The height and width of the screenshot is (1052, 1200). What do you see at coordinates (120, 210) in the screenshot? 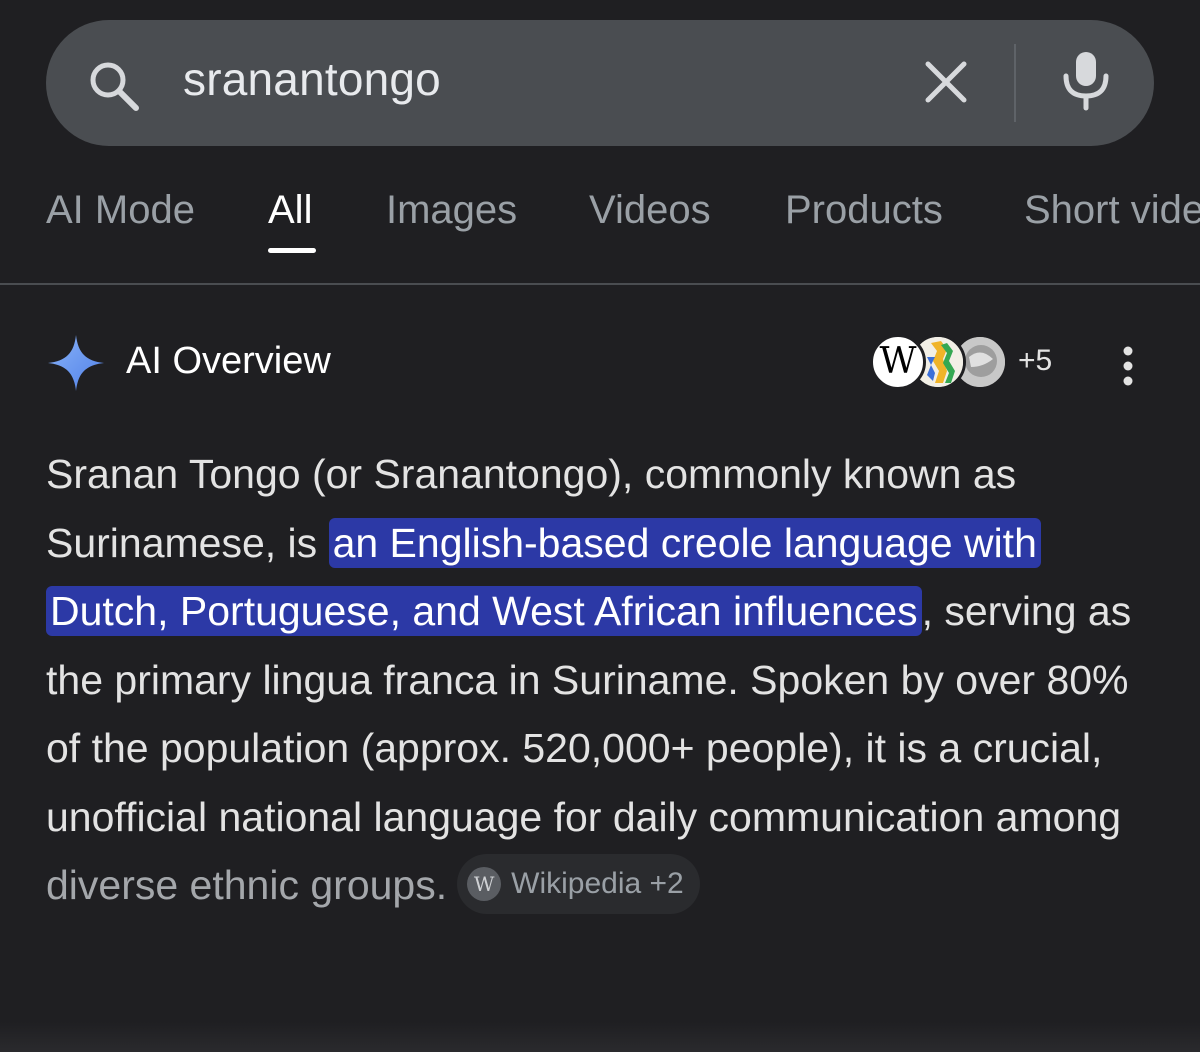
I see `tab-ai-mode: AI Mode` at bounding box center [120, 210].